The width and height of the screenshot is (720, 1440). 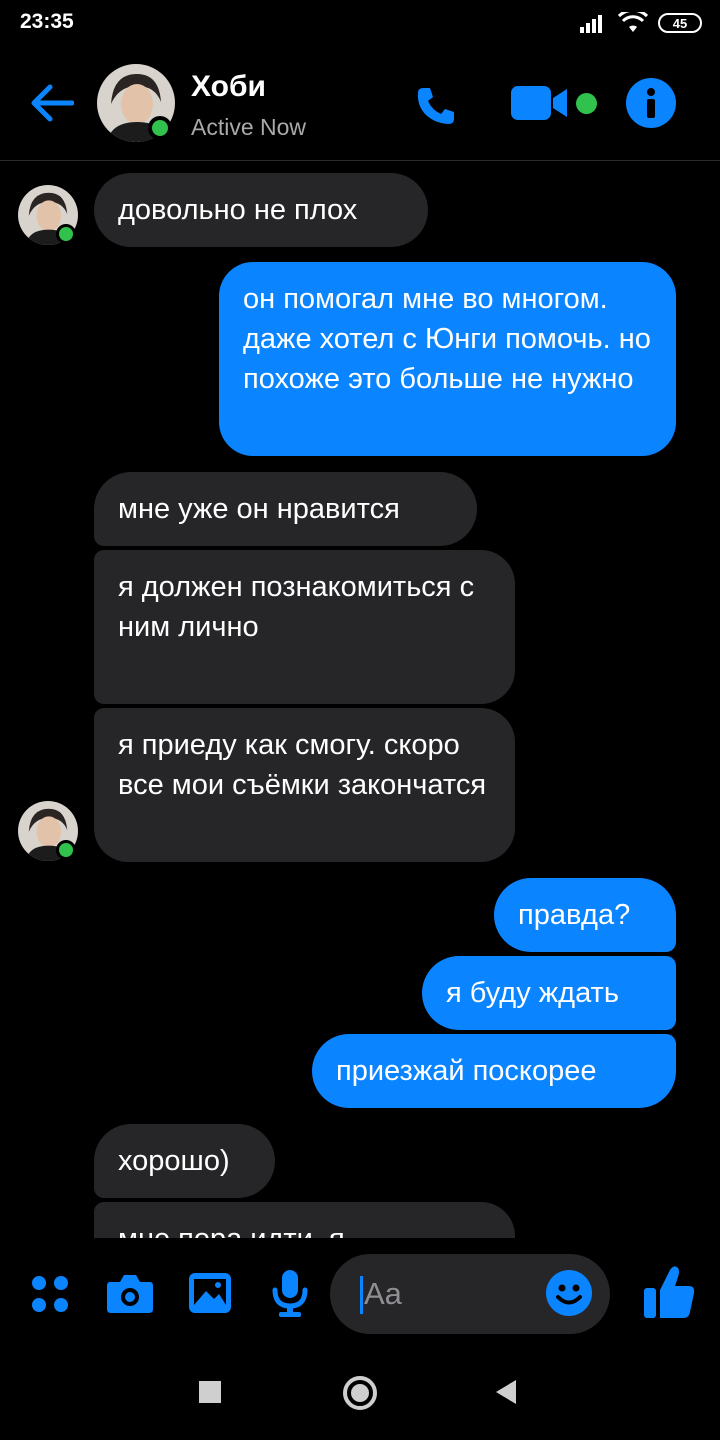 What do you see at coordinates (586, 103) in the screenshot?
I see `video-online-dot` at bounding box center [586, 103].